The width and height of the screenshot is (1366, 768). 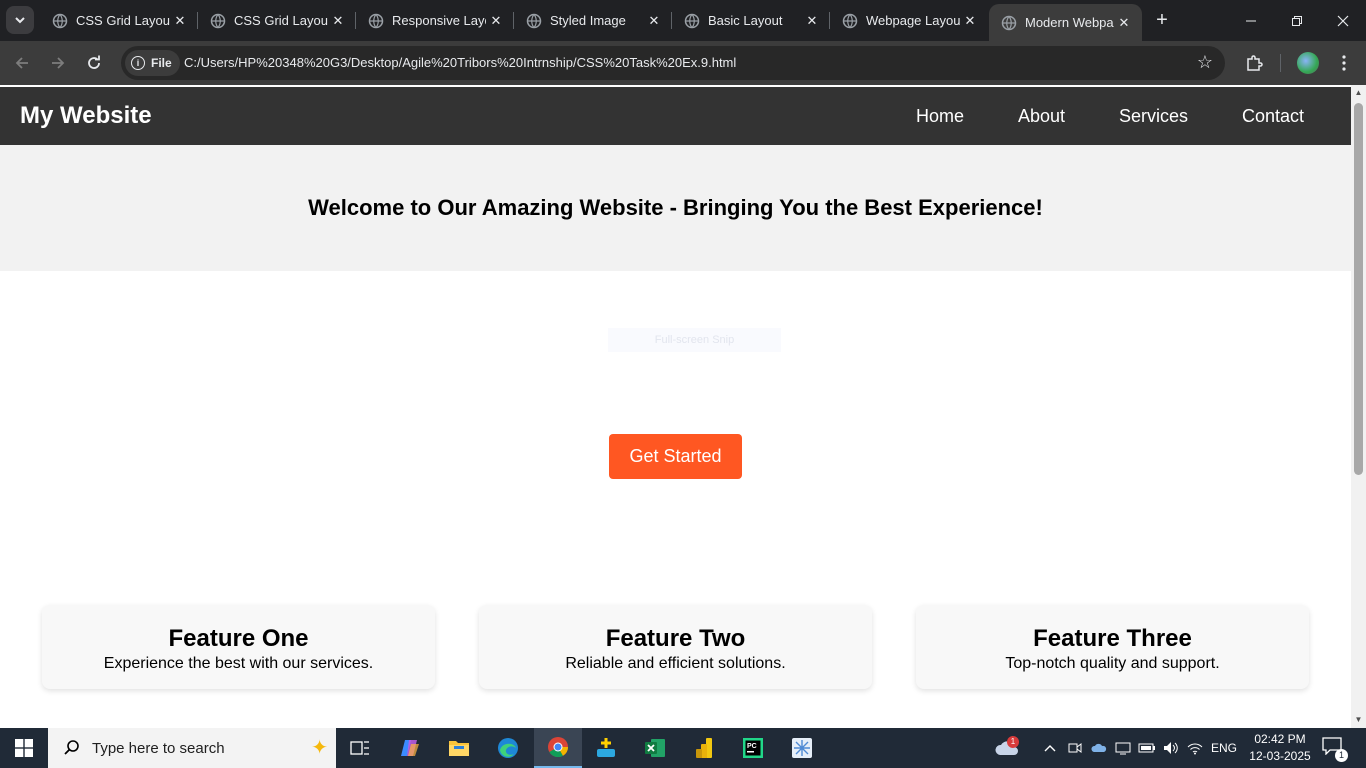 I want to click on feature-text: Experience the best with our services., so click(x=238, y=663).